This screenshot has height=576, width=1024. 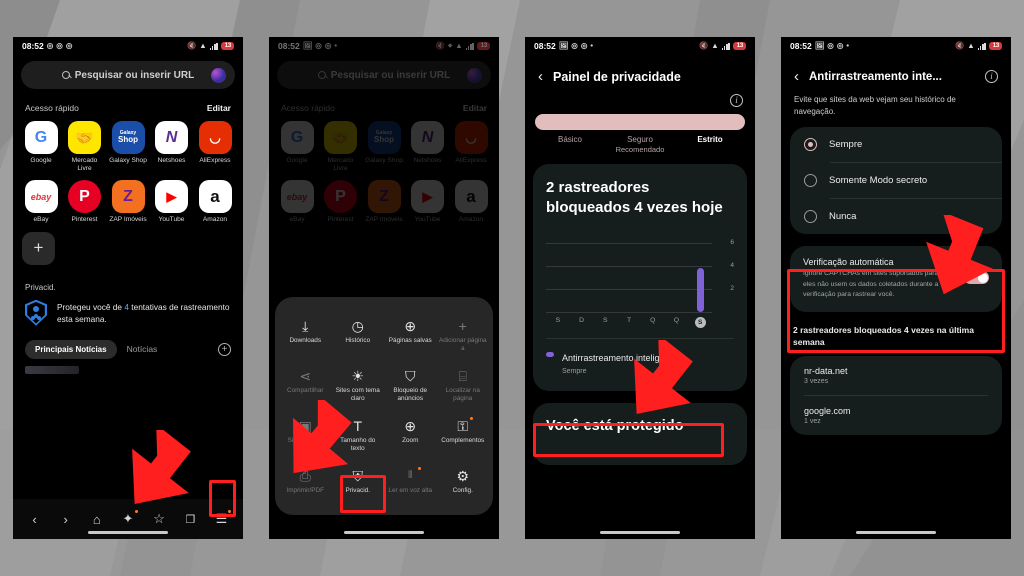 I want to click on menu-item-ler-em-voz-alta: ⦀ Ler em voz alta, so click(x=410, y=482).